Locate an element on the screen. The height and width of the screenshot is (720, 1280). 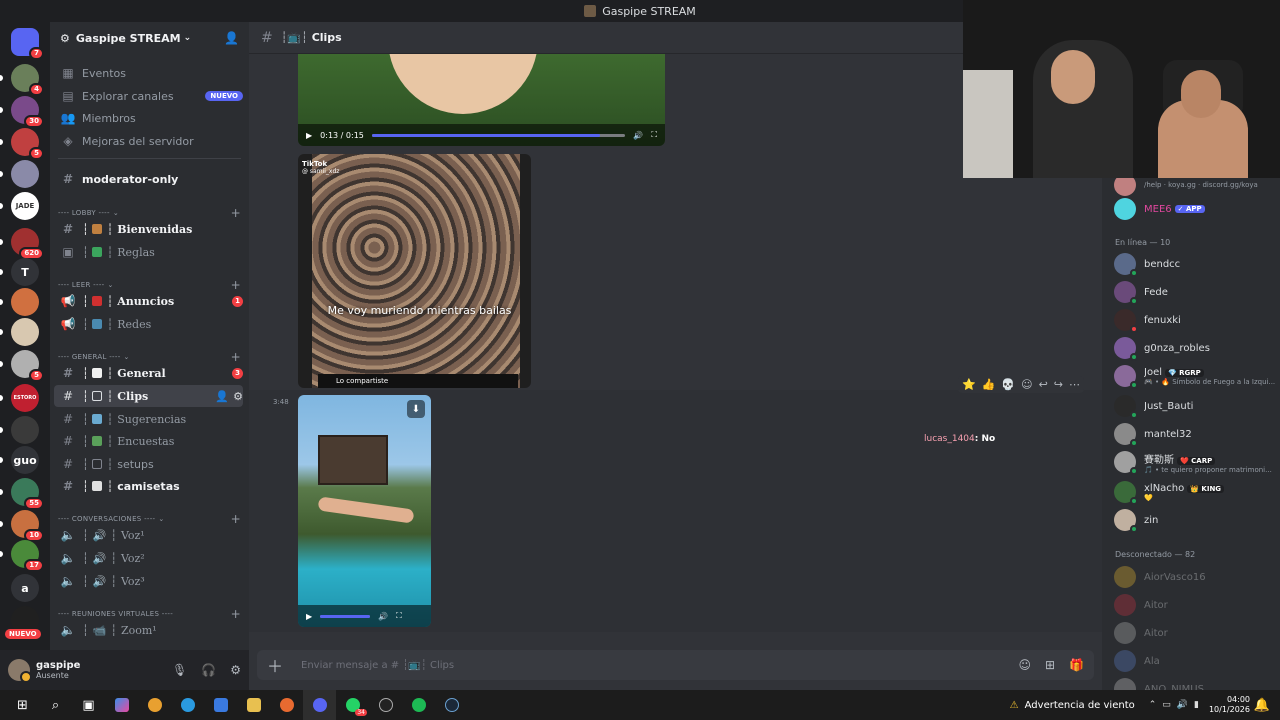
member-row: xlNacho 👑 KING 💛 is located at coordinates (1195, 492).